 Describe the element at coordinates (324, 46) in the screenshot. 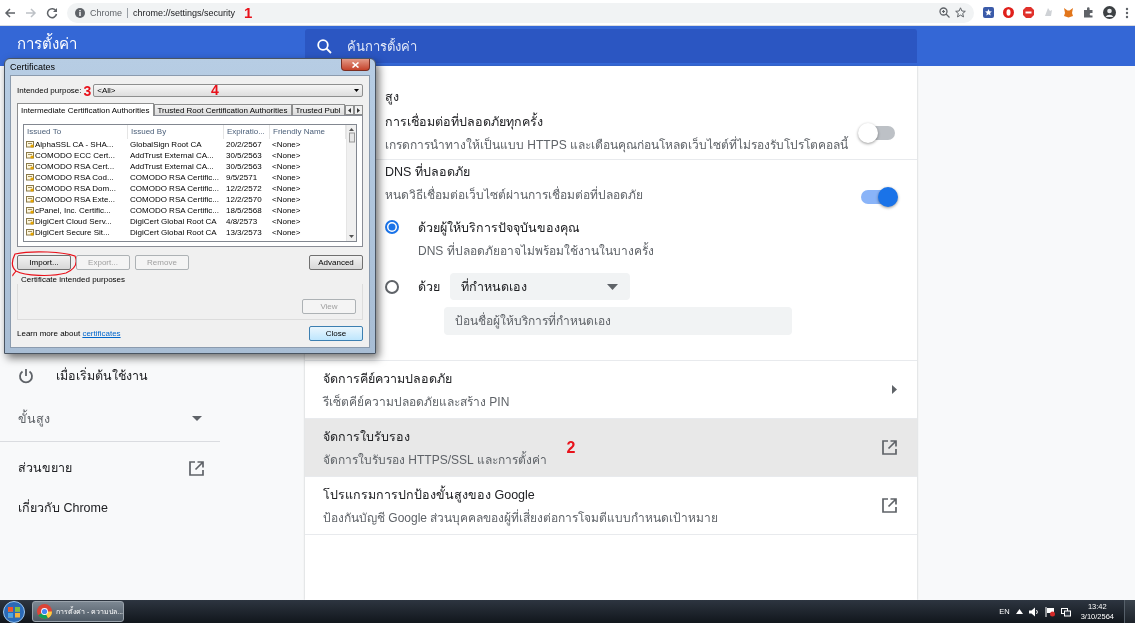

I see `search-icon` at that location.